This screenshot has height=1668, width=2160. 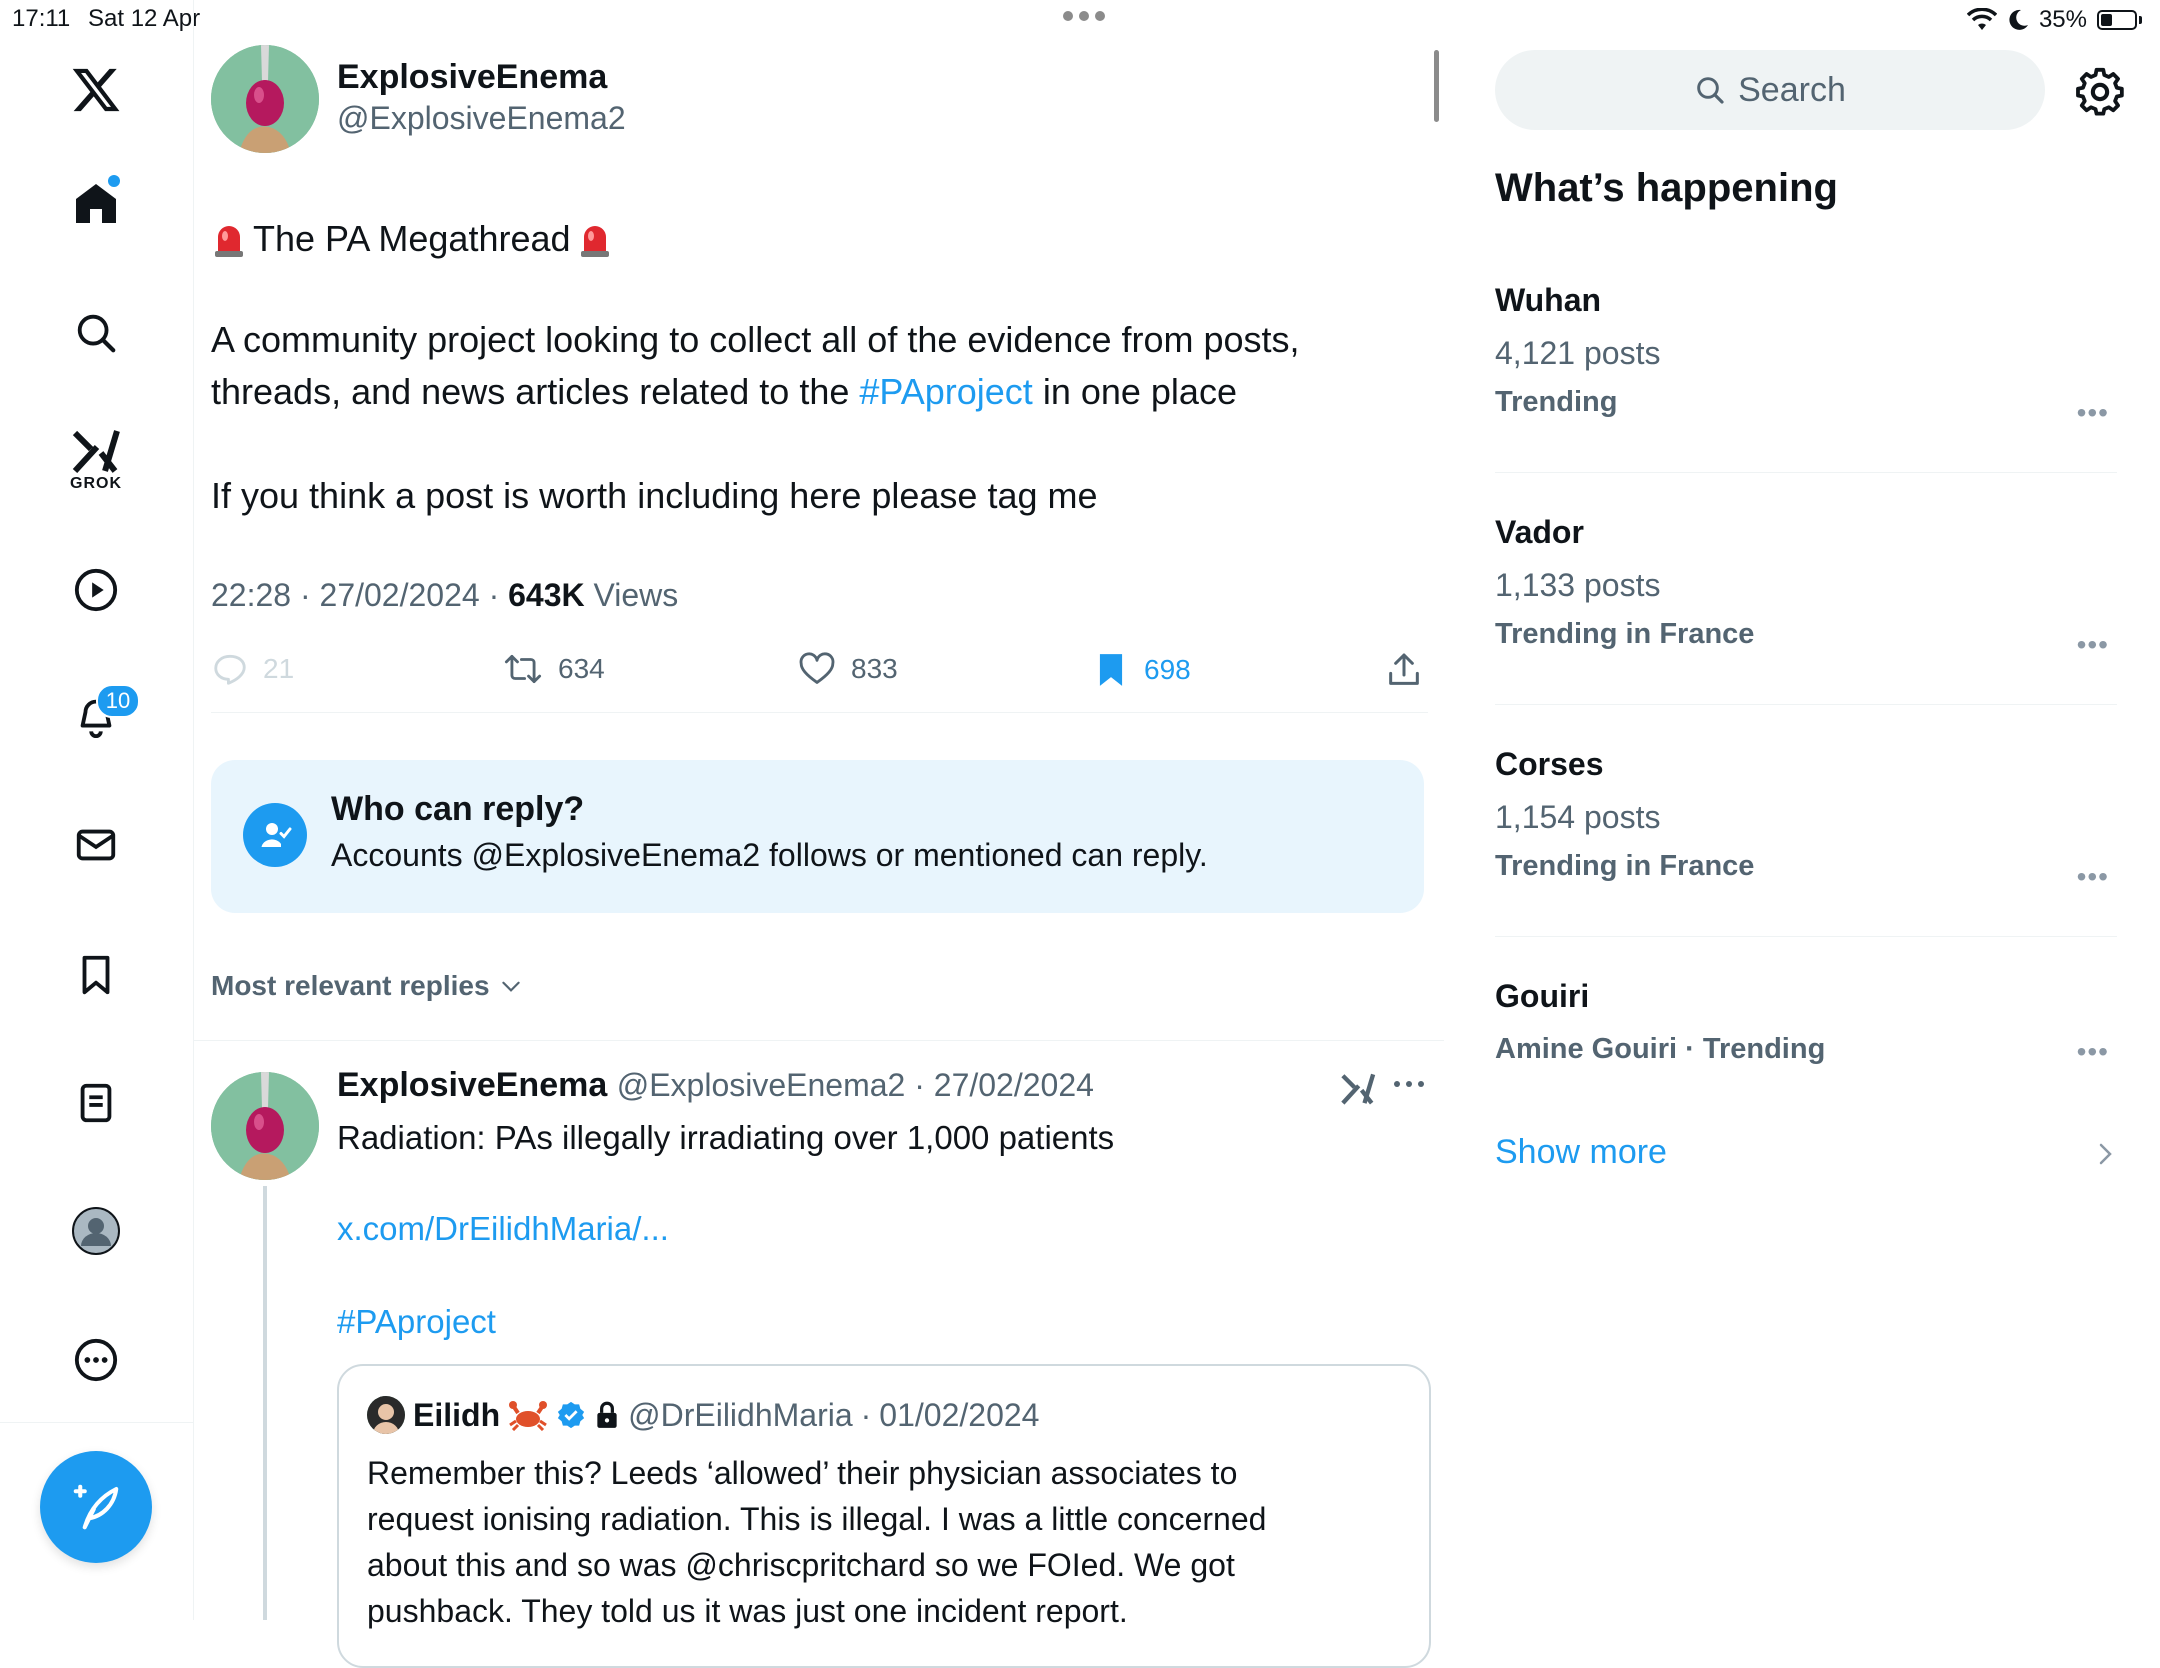 What do you see at coordinates (1167, 669) in the screenshot?
I see `bookmark-count: 698` at bounding box center [1167, 669].